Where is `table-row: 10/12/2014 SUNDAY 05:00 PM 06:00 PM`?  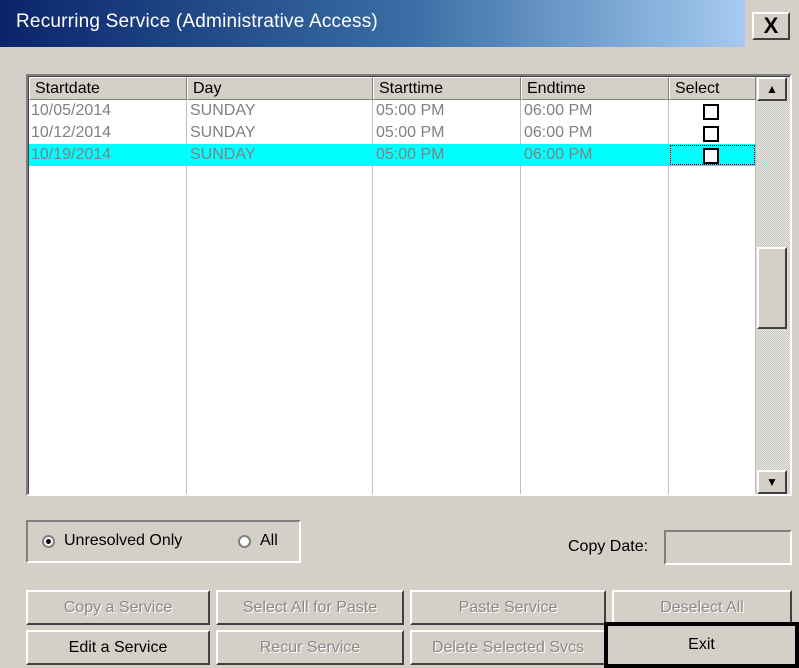 table-row: 10/12/2014 SUNDAY 05:00 PM 06:00 PM is located at coordinates (392, 133).